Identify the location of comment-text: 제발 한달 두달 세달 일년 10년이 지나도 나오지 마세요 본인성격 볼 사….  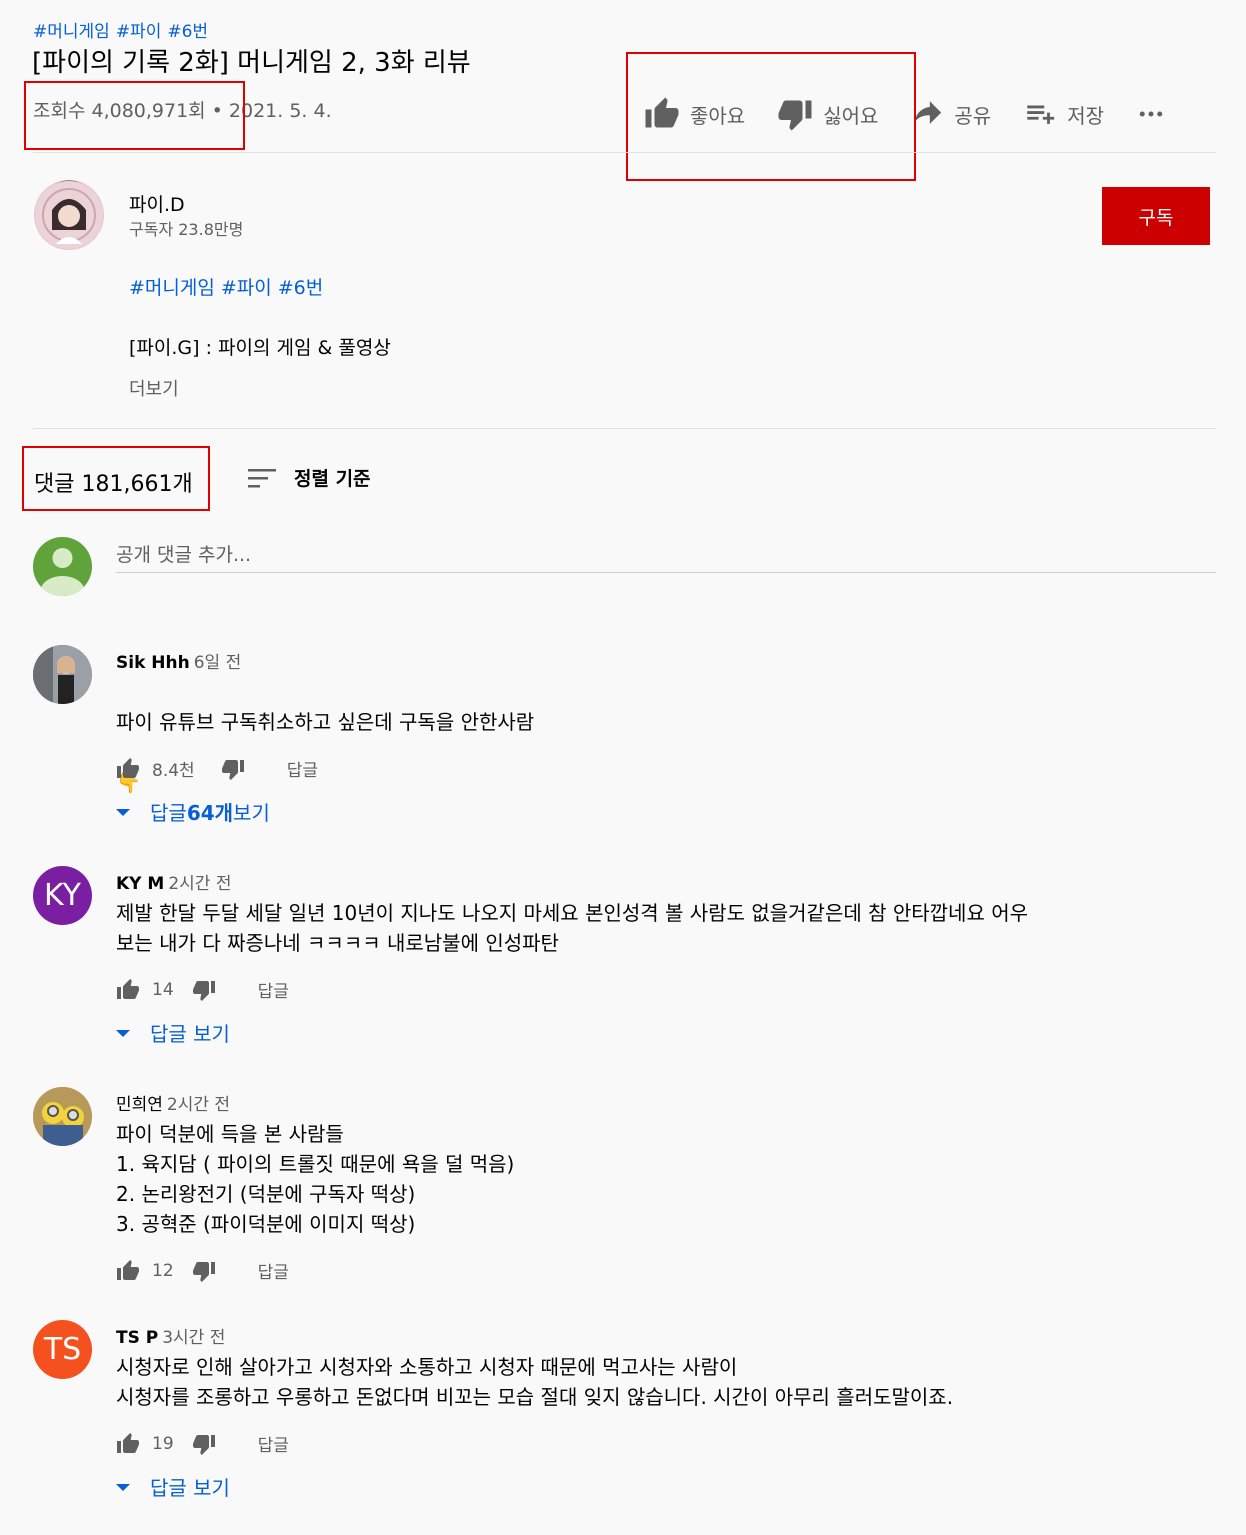
(572, 928).